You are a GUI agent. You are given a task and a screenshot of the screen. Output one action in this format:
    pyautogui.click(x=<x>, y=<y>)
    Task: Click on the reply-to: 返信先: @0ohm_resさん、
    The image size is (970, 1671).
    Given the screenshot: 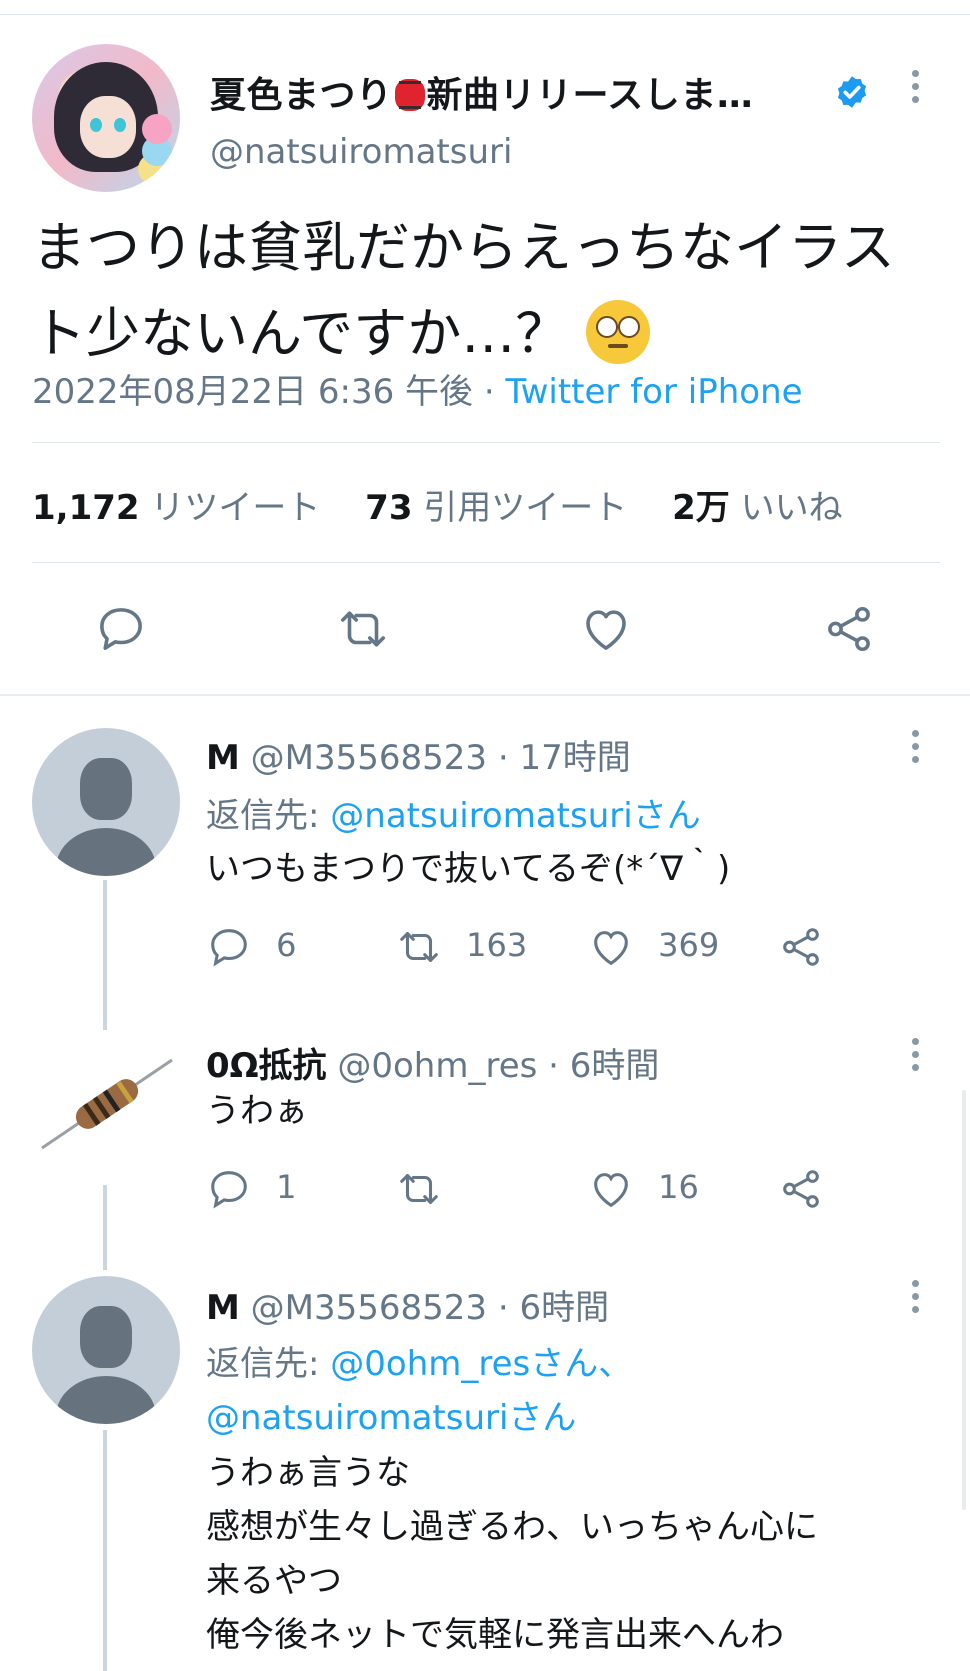 What is the action you would take?
    pyautogui.click(x=419, y=1364)
    